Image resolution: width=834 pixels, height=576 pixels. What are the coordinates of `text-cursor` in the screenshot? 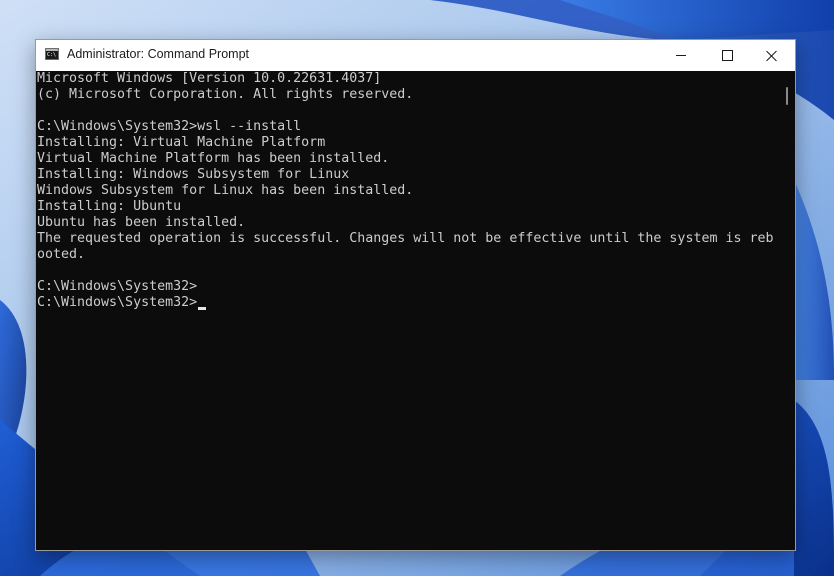 It's located at (202, 308).